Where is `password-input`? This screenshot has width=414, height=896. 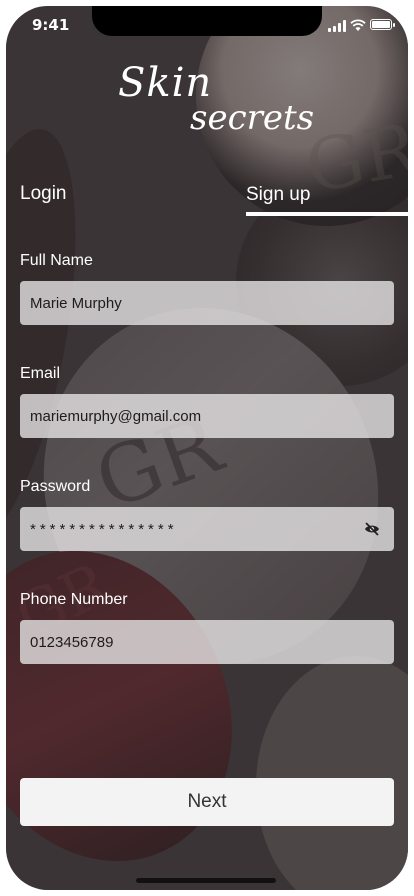
password-input is located at coordinates (207, 529).